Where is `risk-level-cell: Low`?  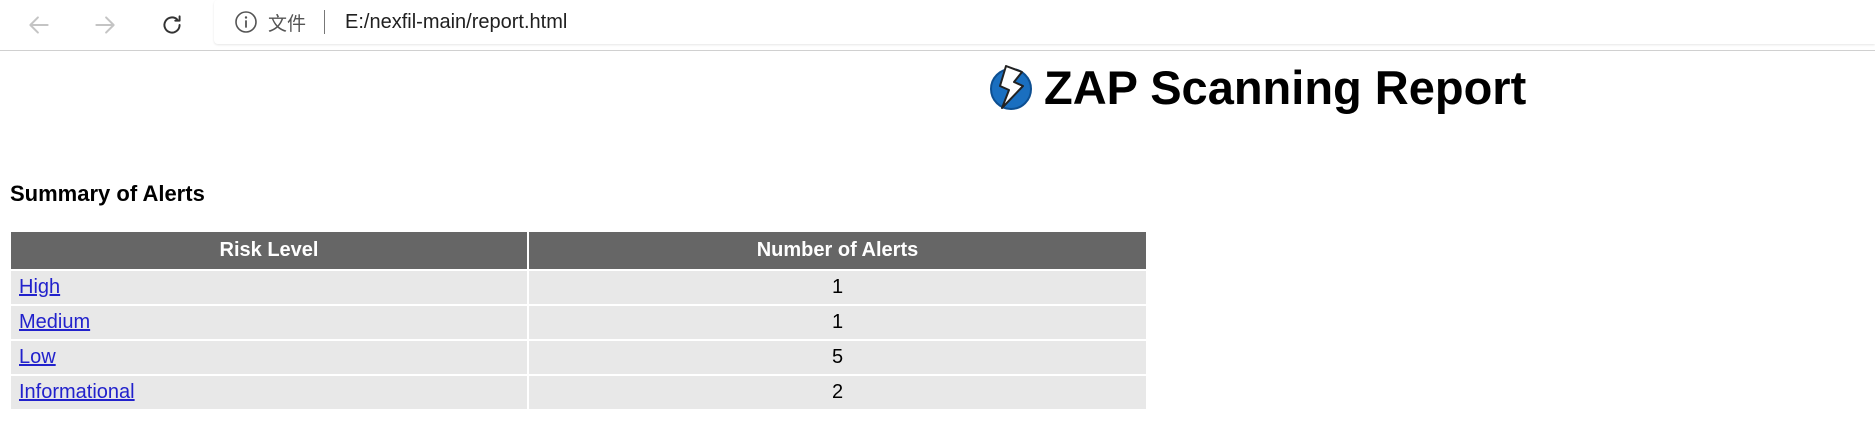
risk-level-cell: Low is located at coordinates (269, 357).